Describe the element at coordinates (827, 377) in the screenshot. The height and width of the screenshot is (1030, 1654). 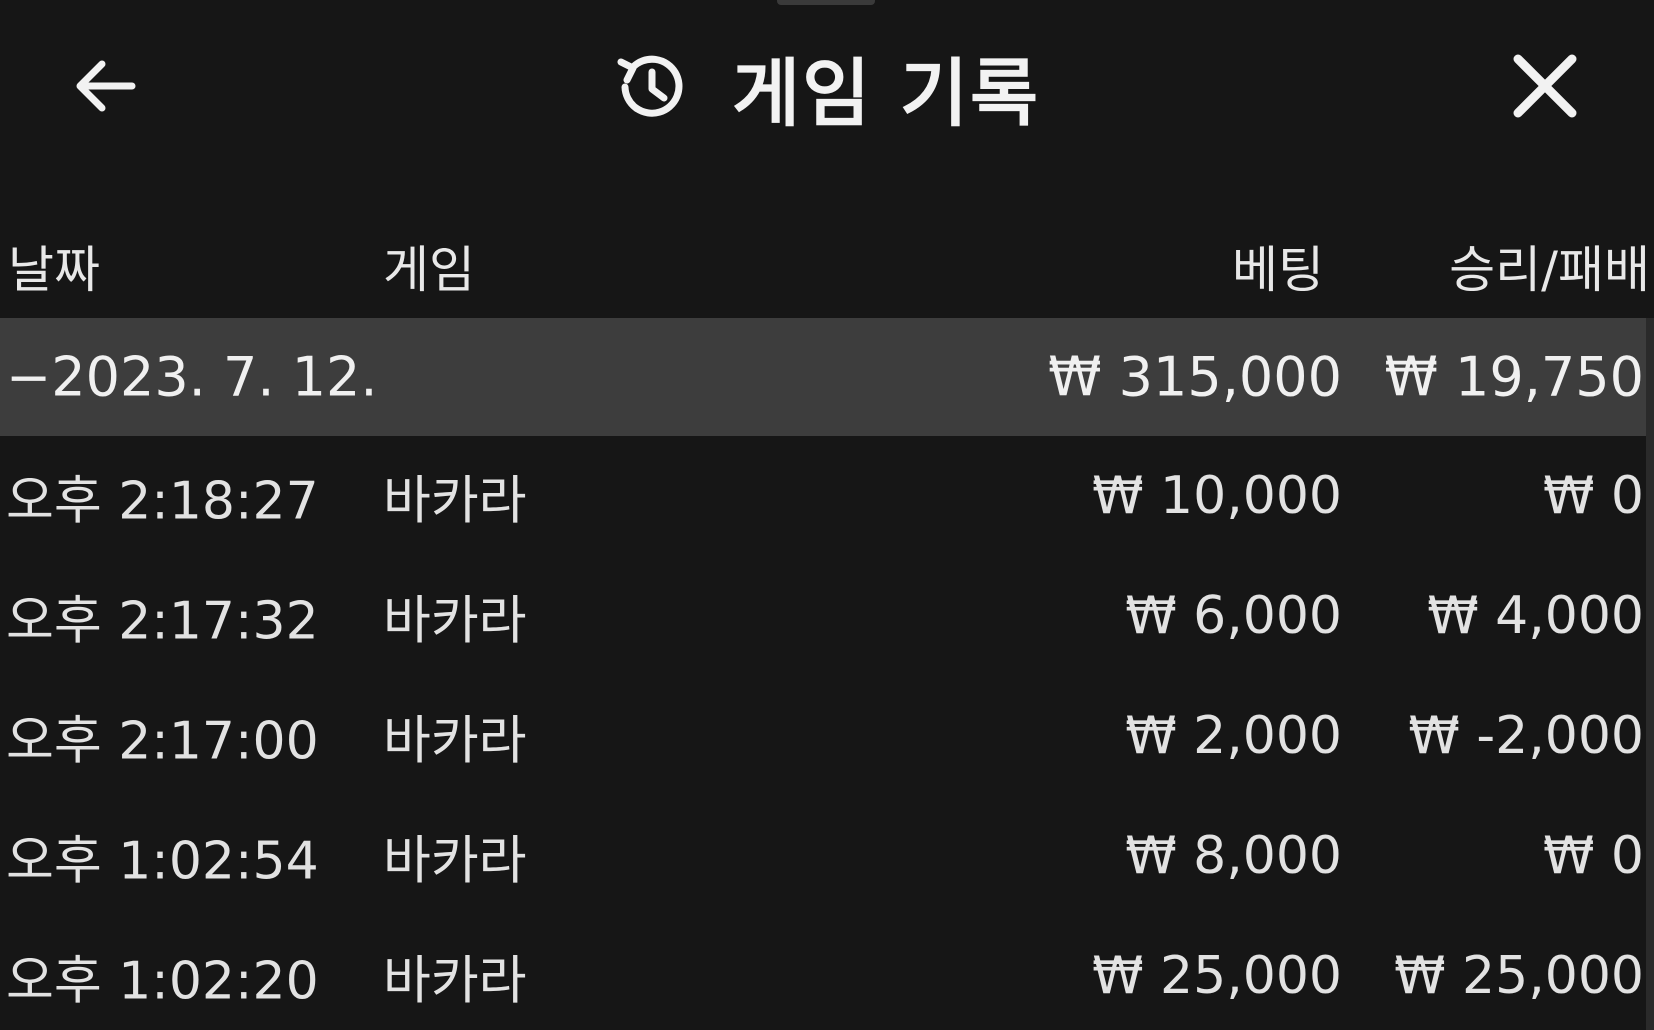
I see `date-group-row: −2023. 7. 12. ₩ 315,000 ₩ 19,750` at that location.